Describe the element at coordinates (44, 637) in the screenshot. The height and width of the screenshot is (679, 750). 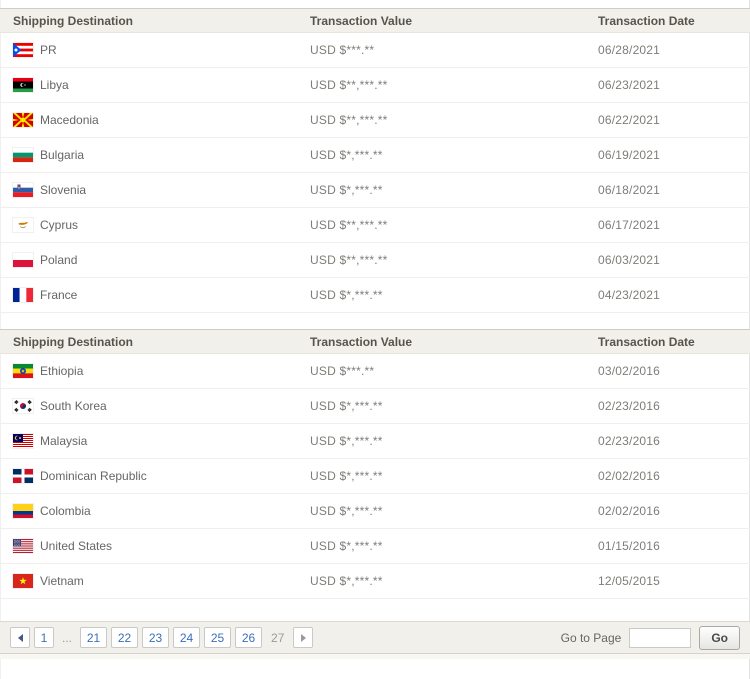
I see `page-button-1: 1` at that location.